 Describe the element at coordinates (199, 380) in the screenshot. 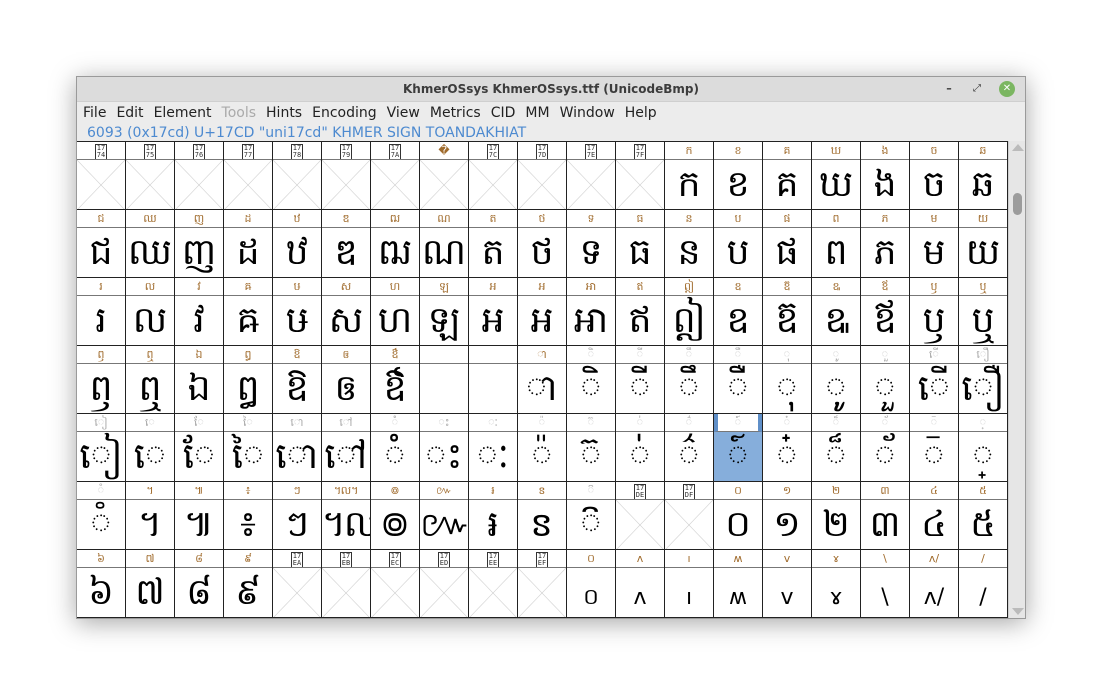

I see `glyph-cell-17af: ឯឯ` at that location.